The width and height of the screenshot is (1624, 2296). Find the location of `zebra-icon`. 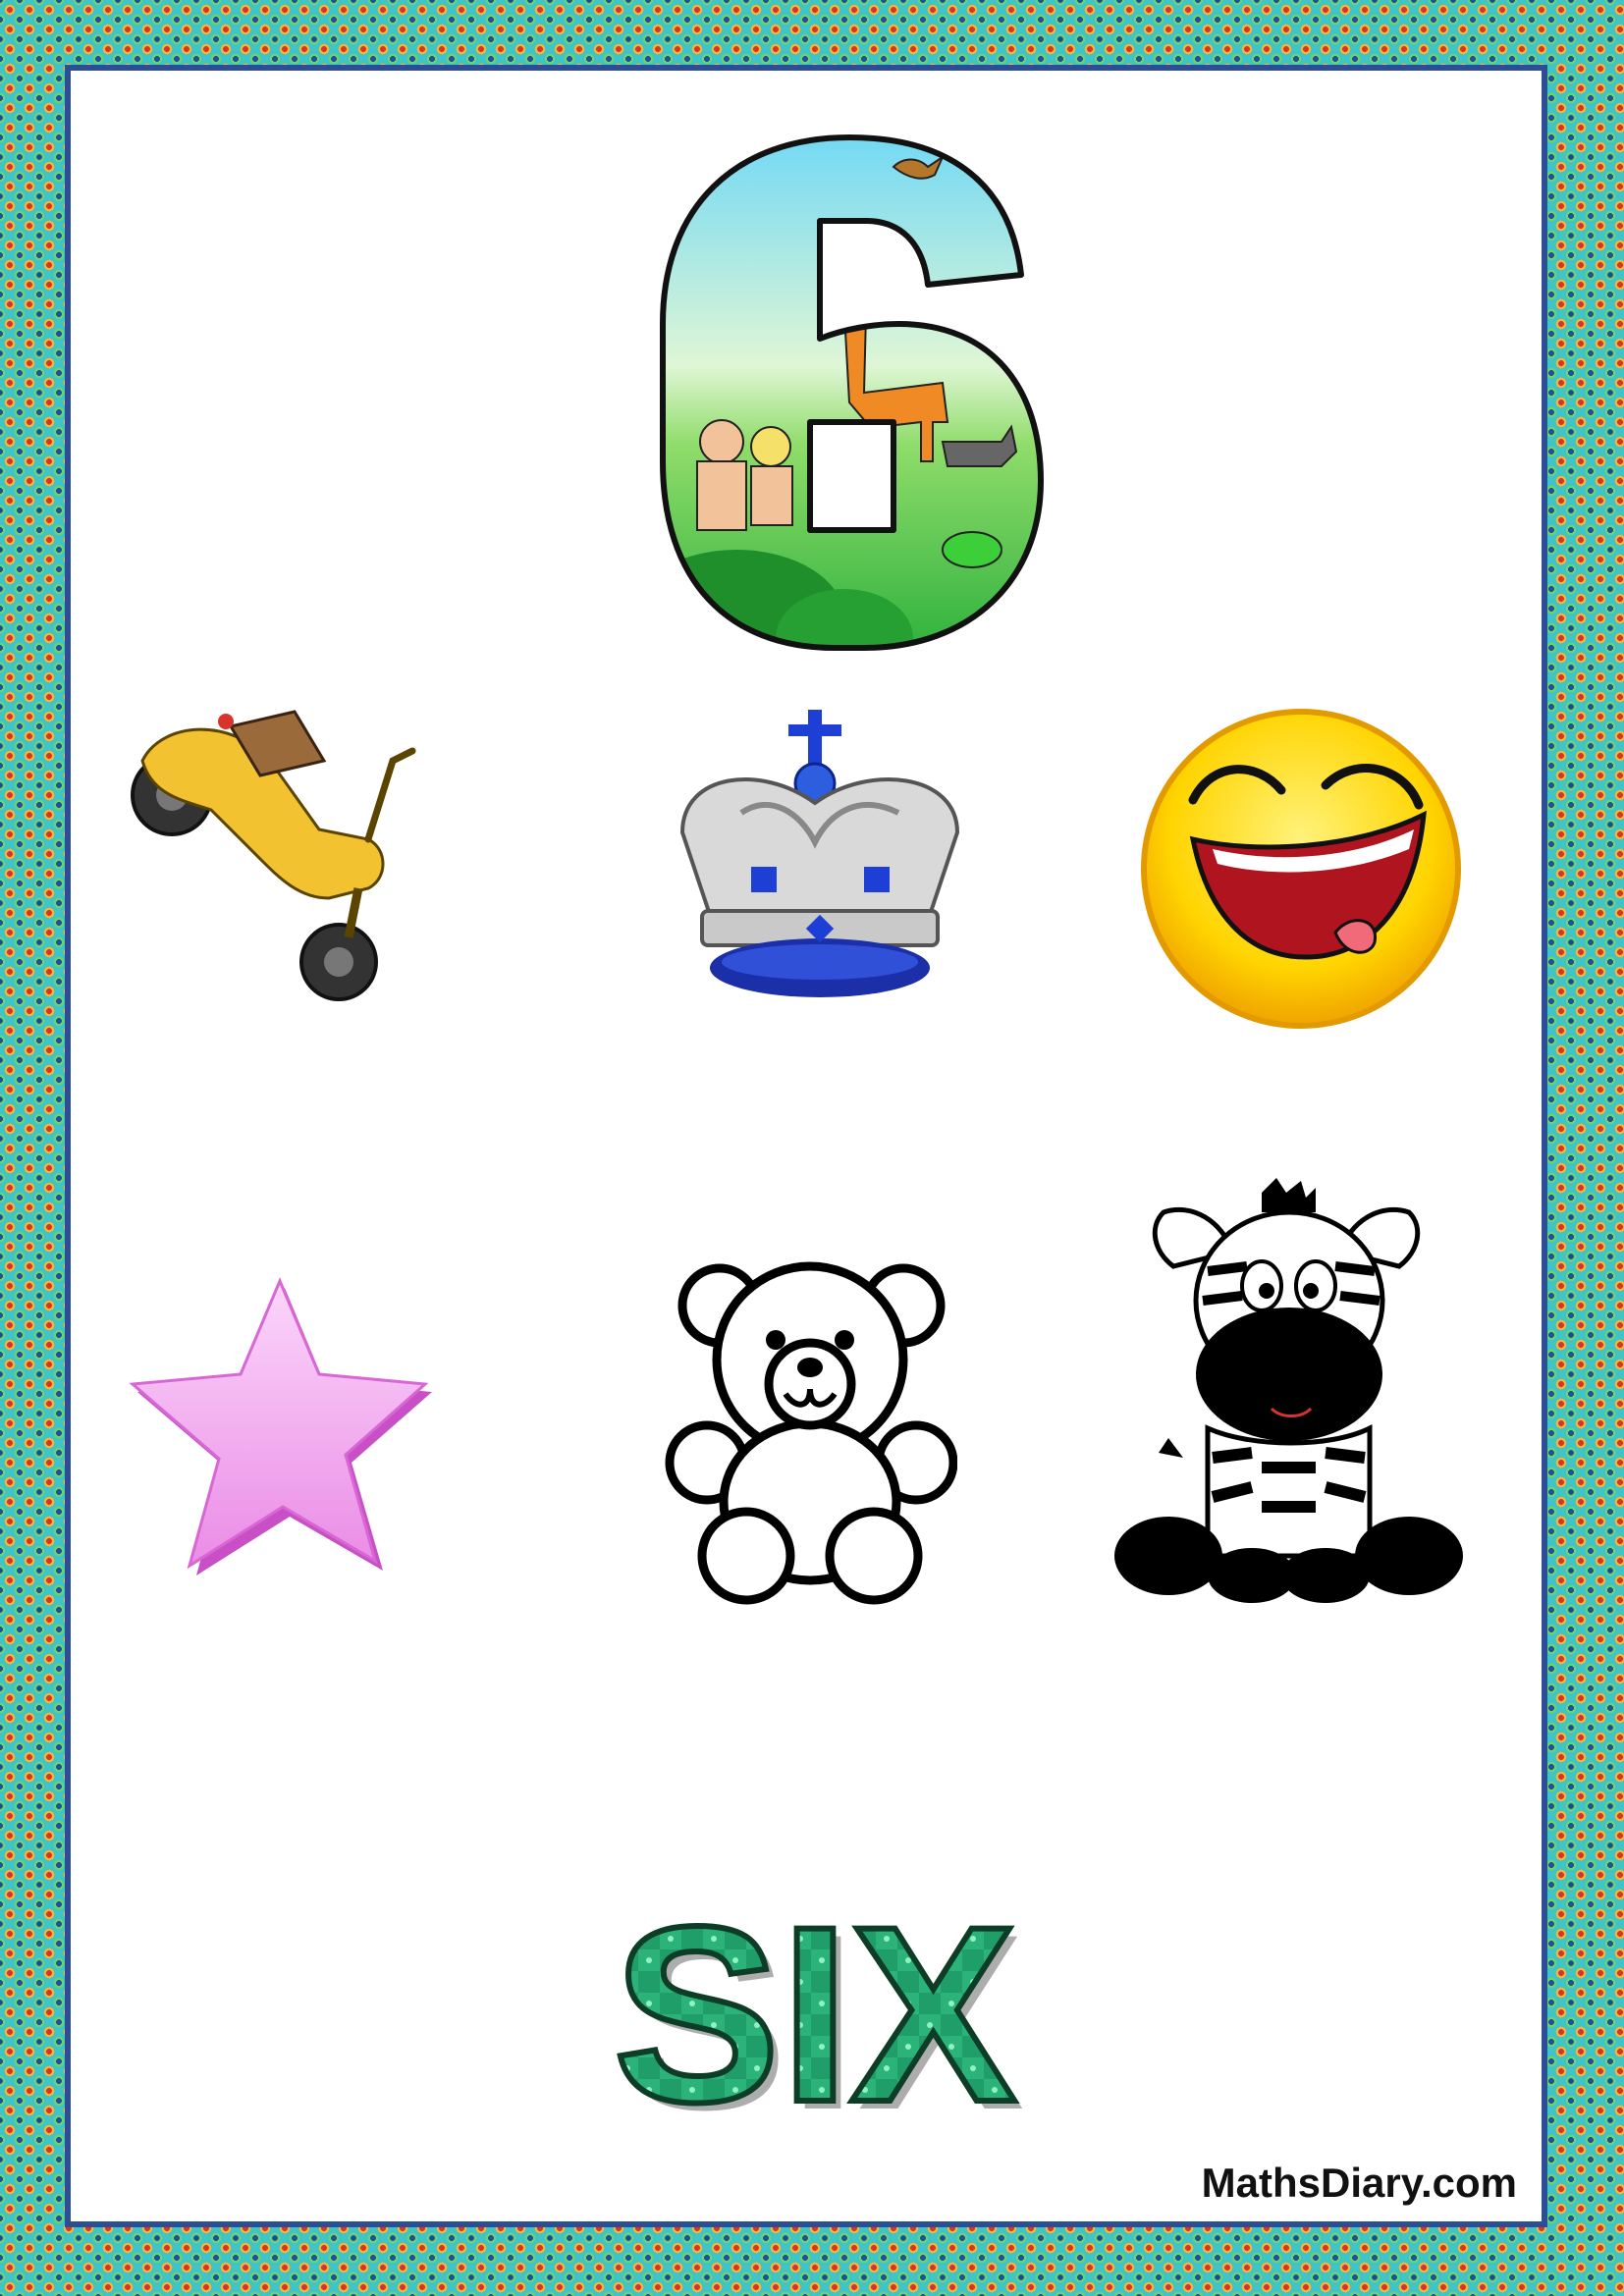

zebra-icon is located at coordinates (1288, 1390).